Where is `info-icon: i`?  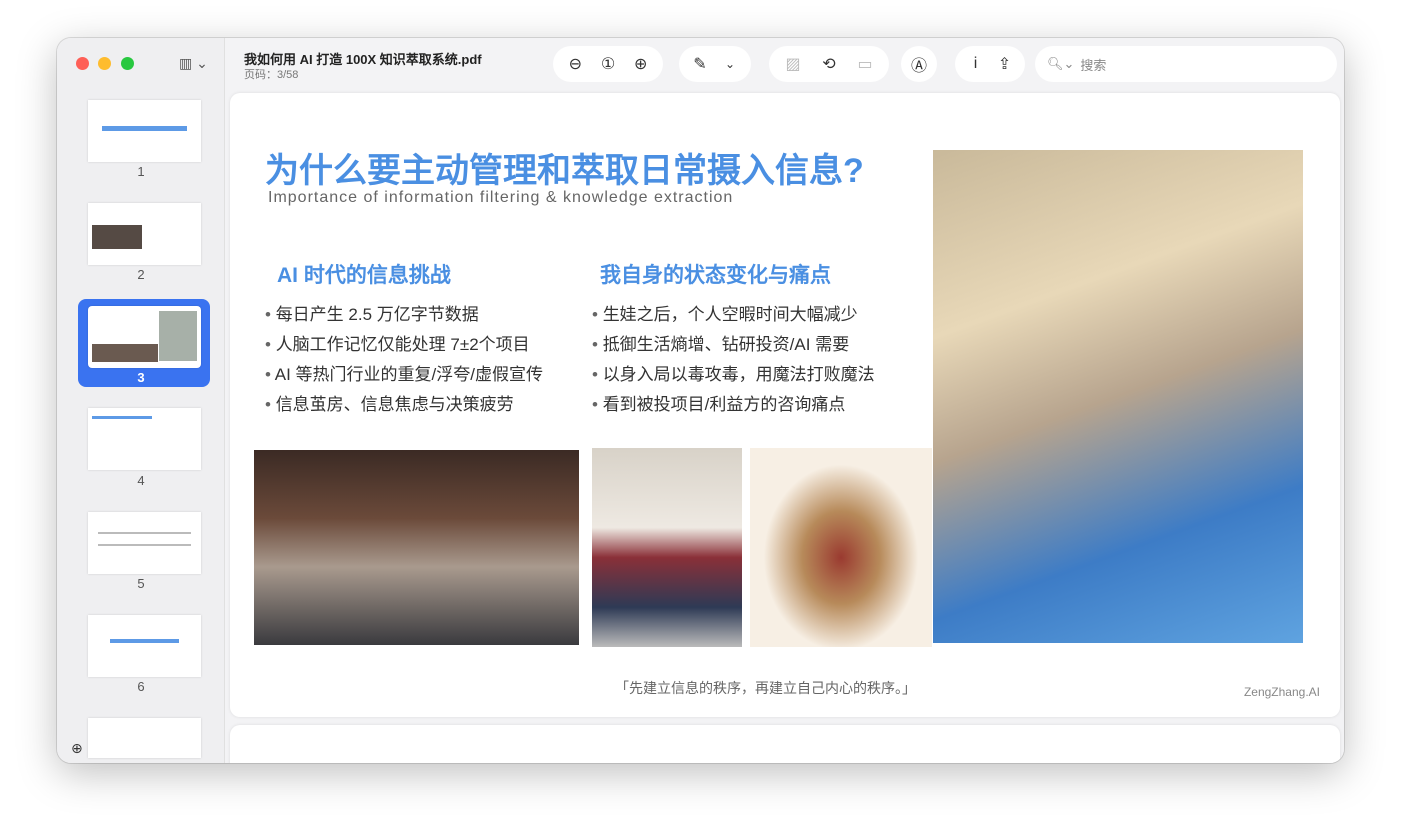 info-icon: i is located at coordinates (976, 64).